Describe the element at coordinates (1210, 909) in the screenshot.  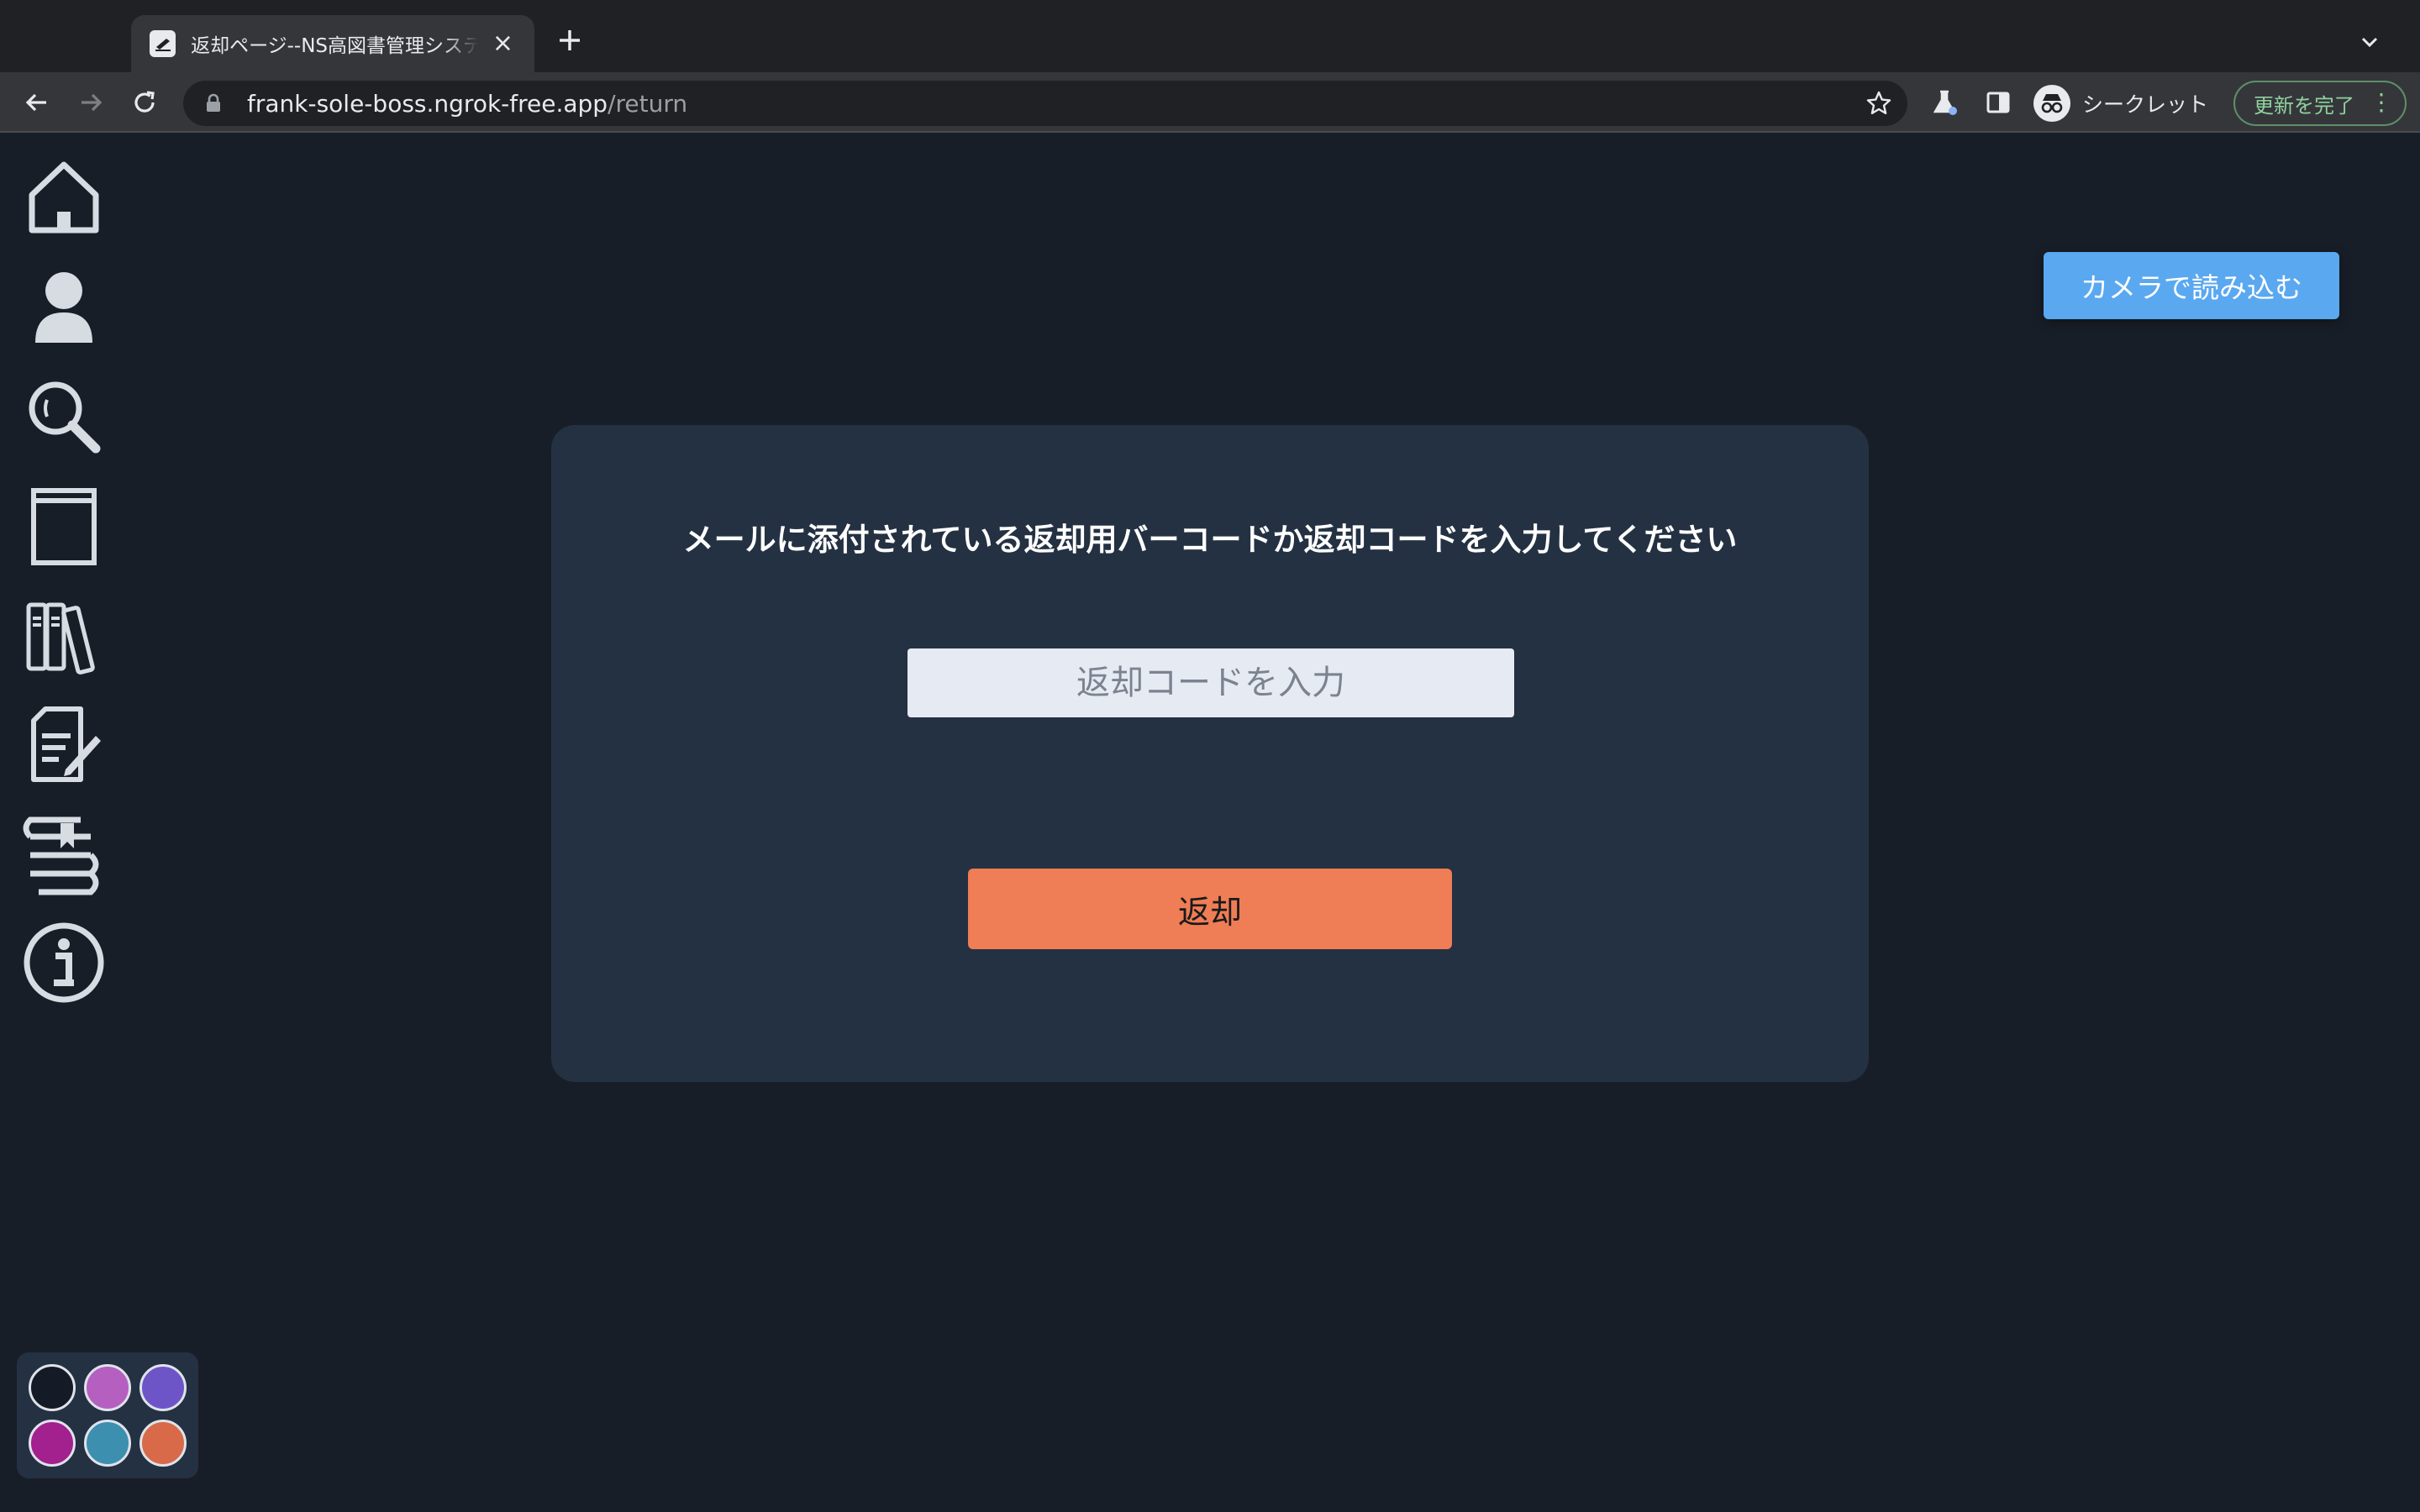
I see `return-submit-button: 返却` at that location.